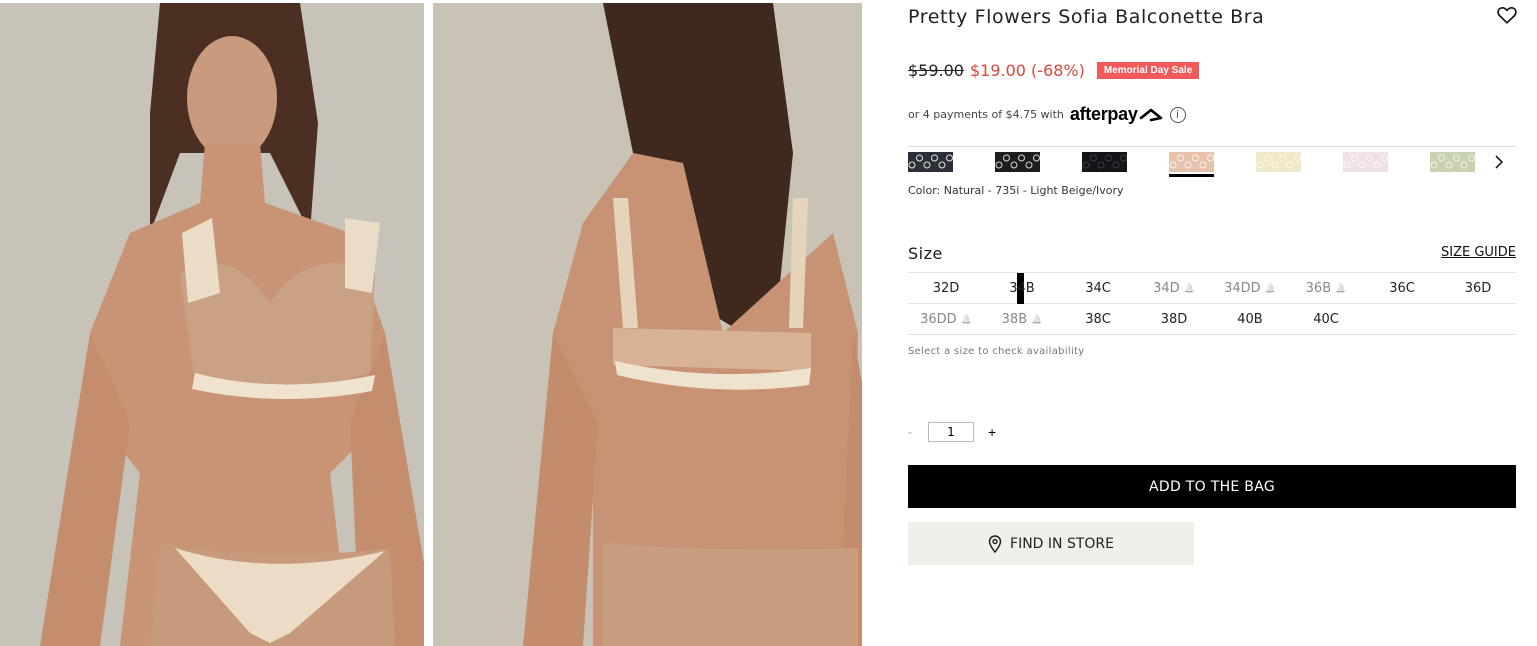 The width and height of the screenshot is (1537, 646). I want to click on size-option-40c: 40C, so click(1326, 319).